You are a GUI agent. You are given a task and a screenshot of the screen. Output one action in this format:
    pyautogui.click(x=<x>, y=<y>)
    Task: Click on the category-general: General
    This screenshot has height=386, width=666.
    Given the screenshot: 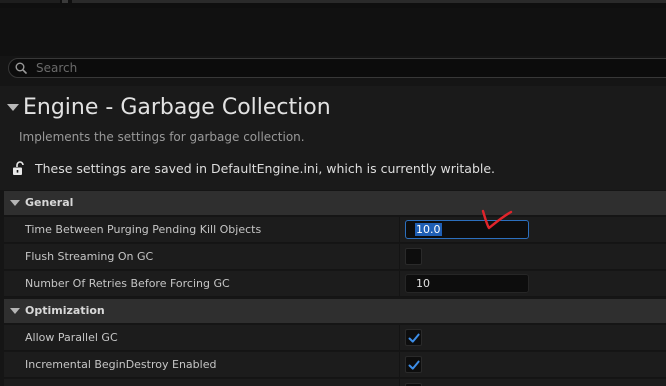 What is the action you would take?
    pyautogui.click(x=335, y=203)
    